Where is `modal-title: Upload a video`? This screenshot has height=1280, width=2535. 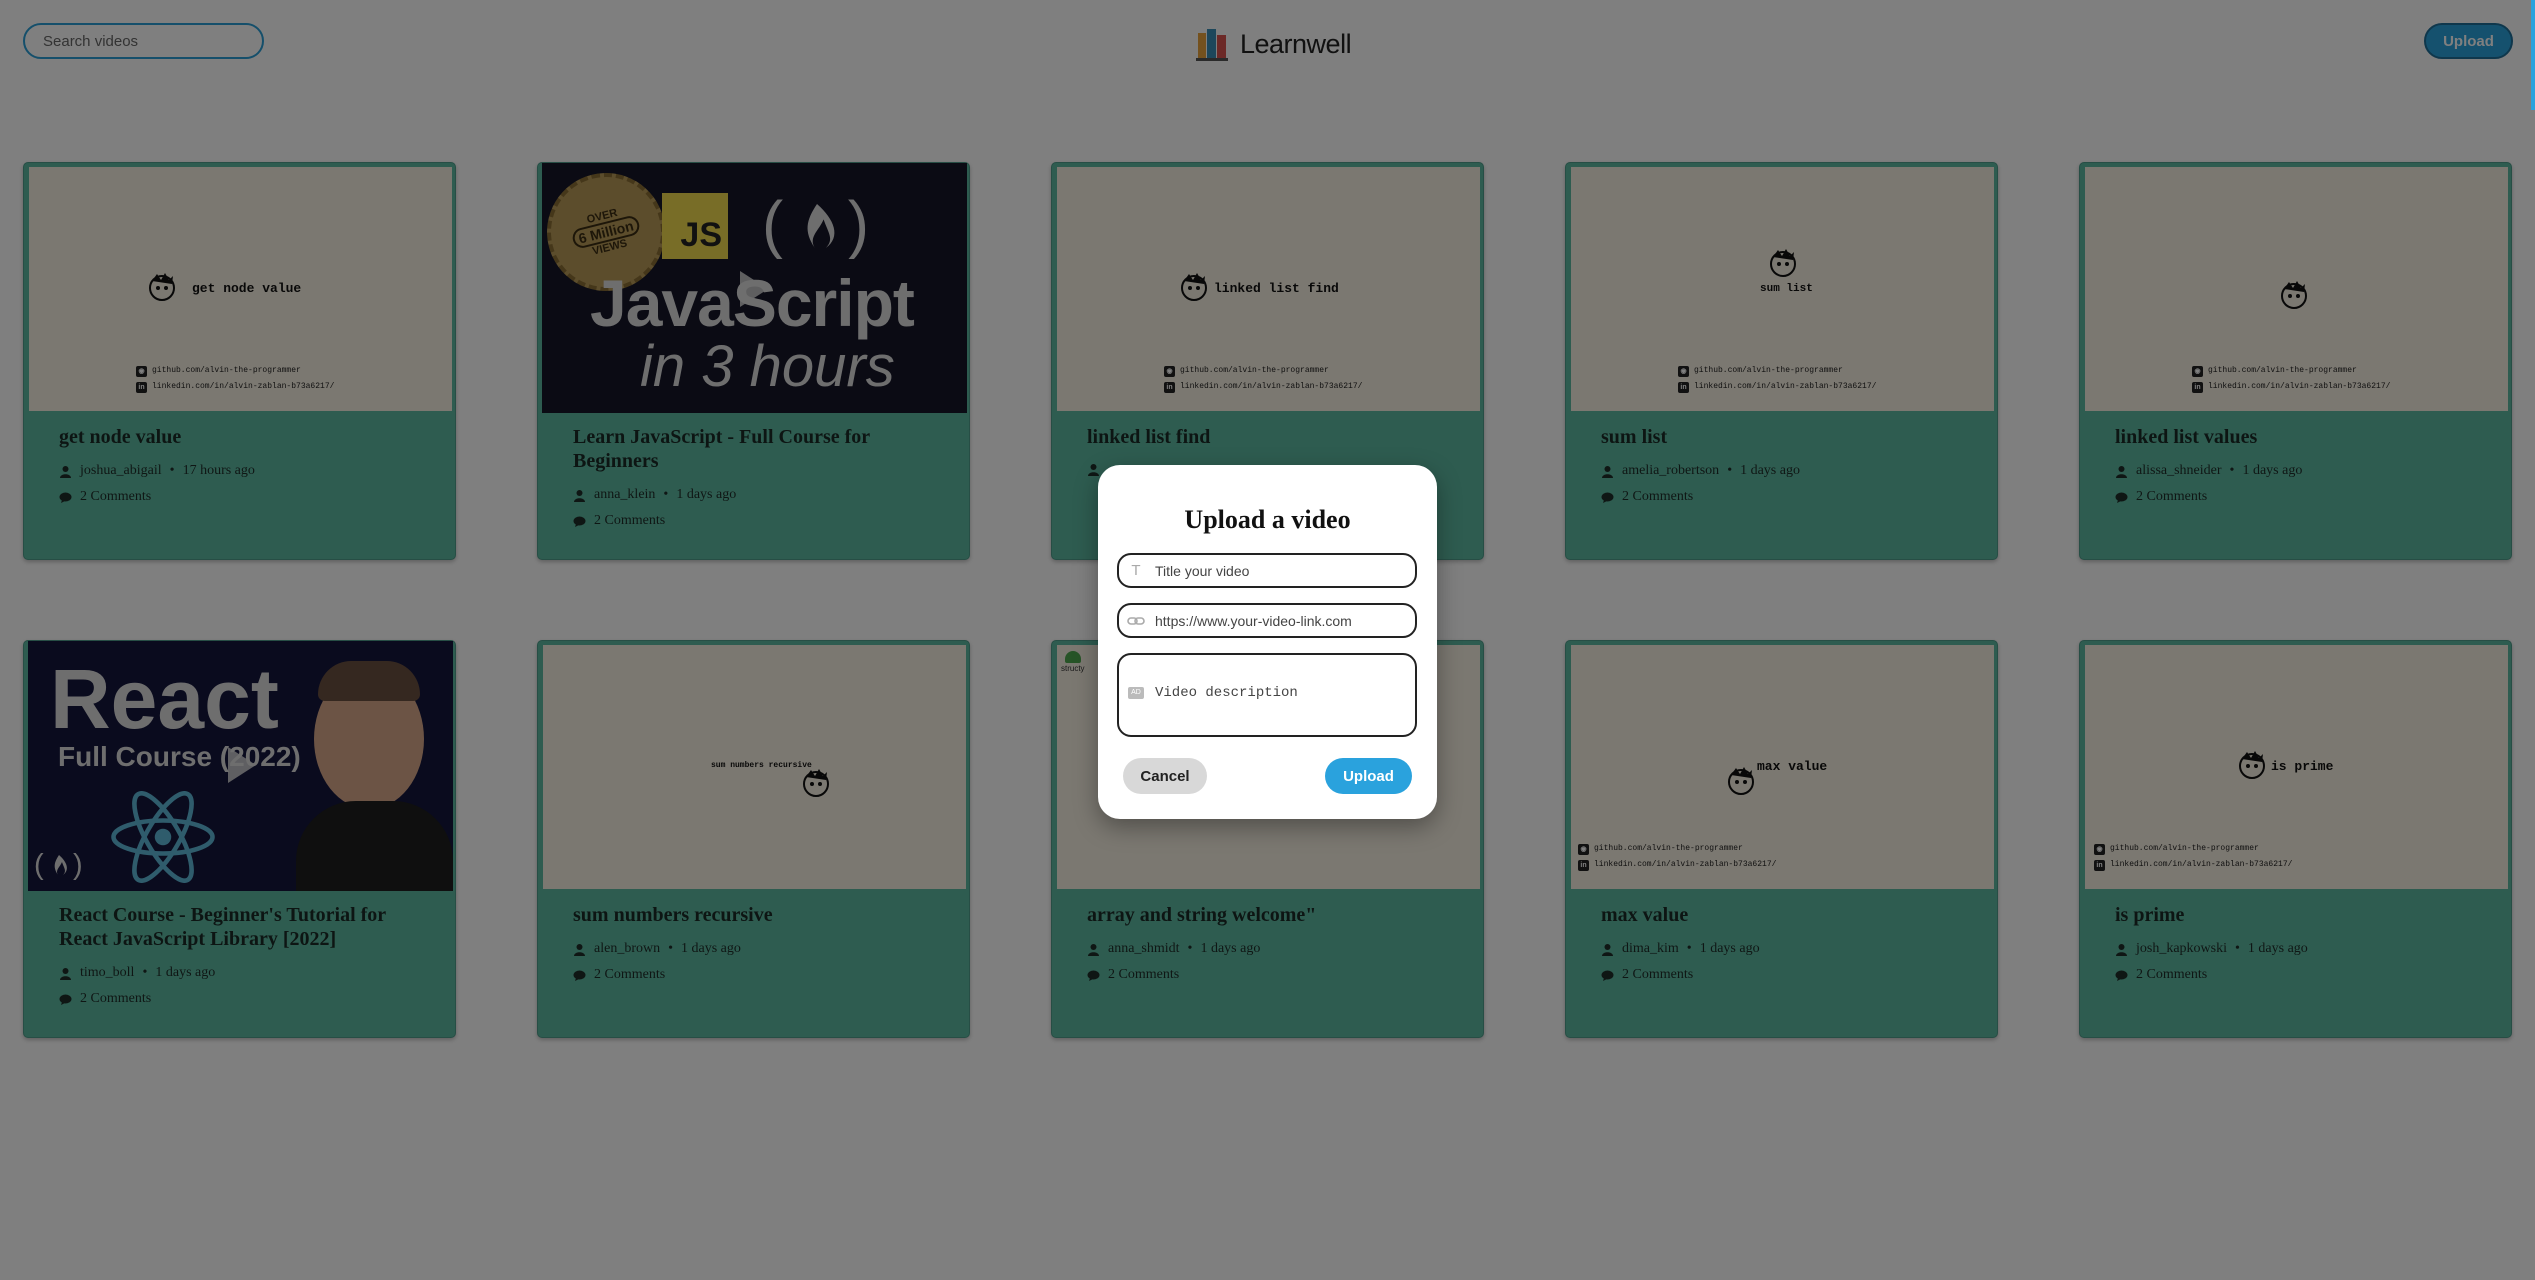 modal-title: Upload a video is located at coordinates (1267, 519).